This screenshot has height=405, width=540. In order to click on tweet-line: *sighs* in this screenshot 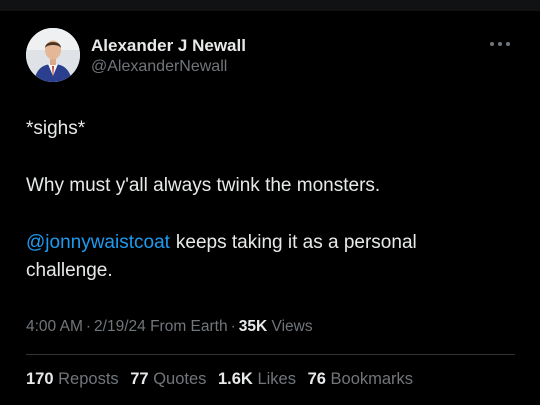, I will do `click(56, 128)`.